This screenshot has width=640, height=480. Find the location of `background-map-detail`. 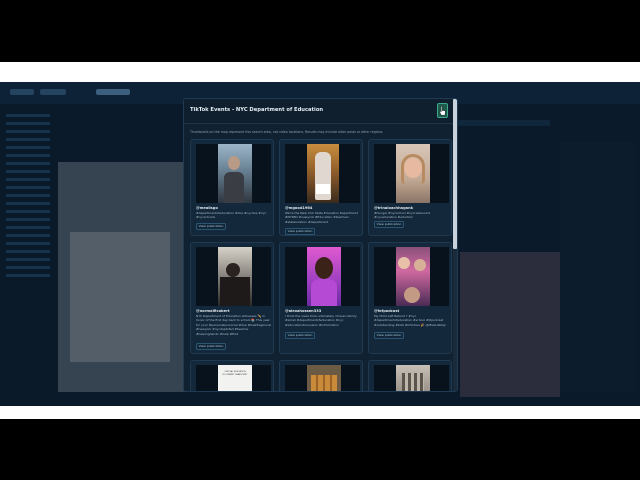

background-map-detail is located at coordinates (120, 297).